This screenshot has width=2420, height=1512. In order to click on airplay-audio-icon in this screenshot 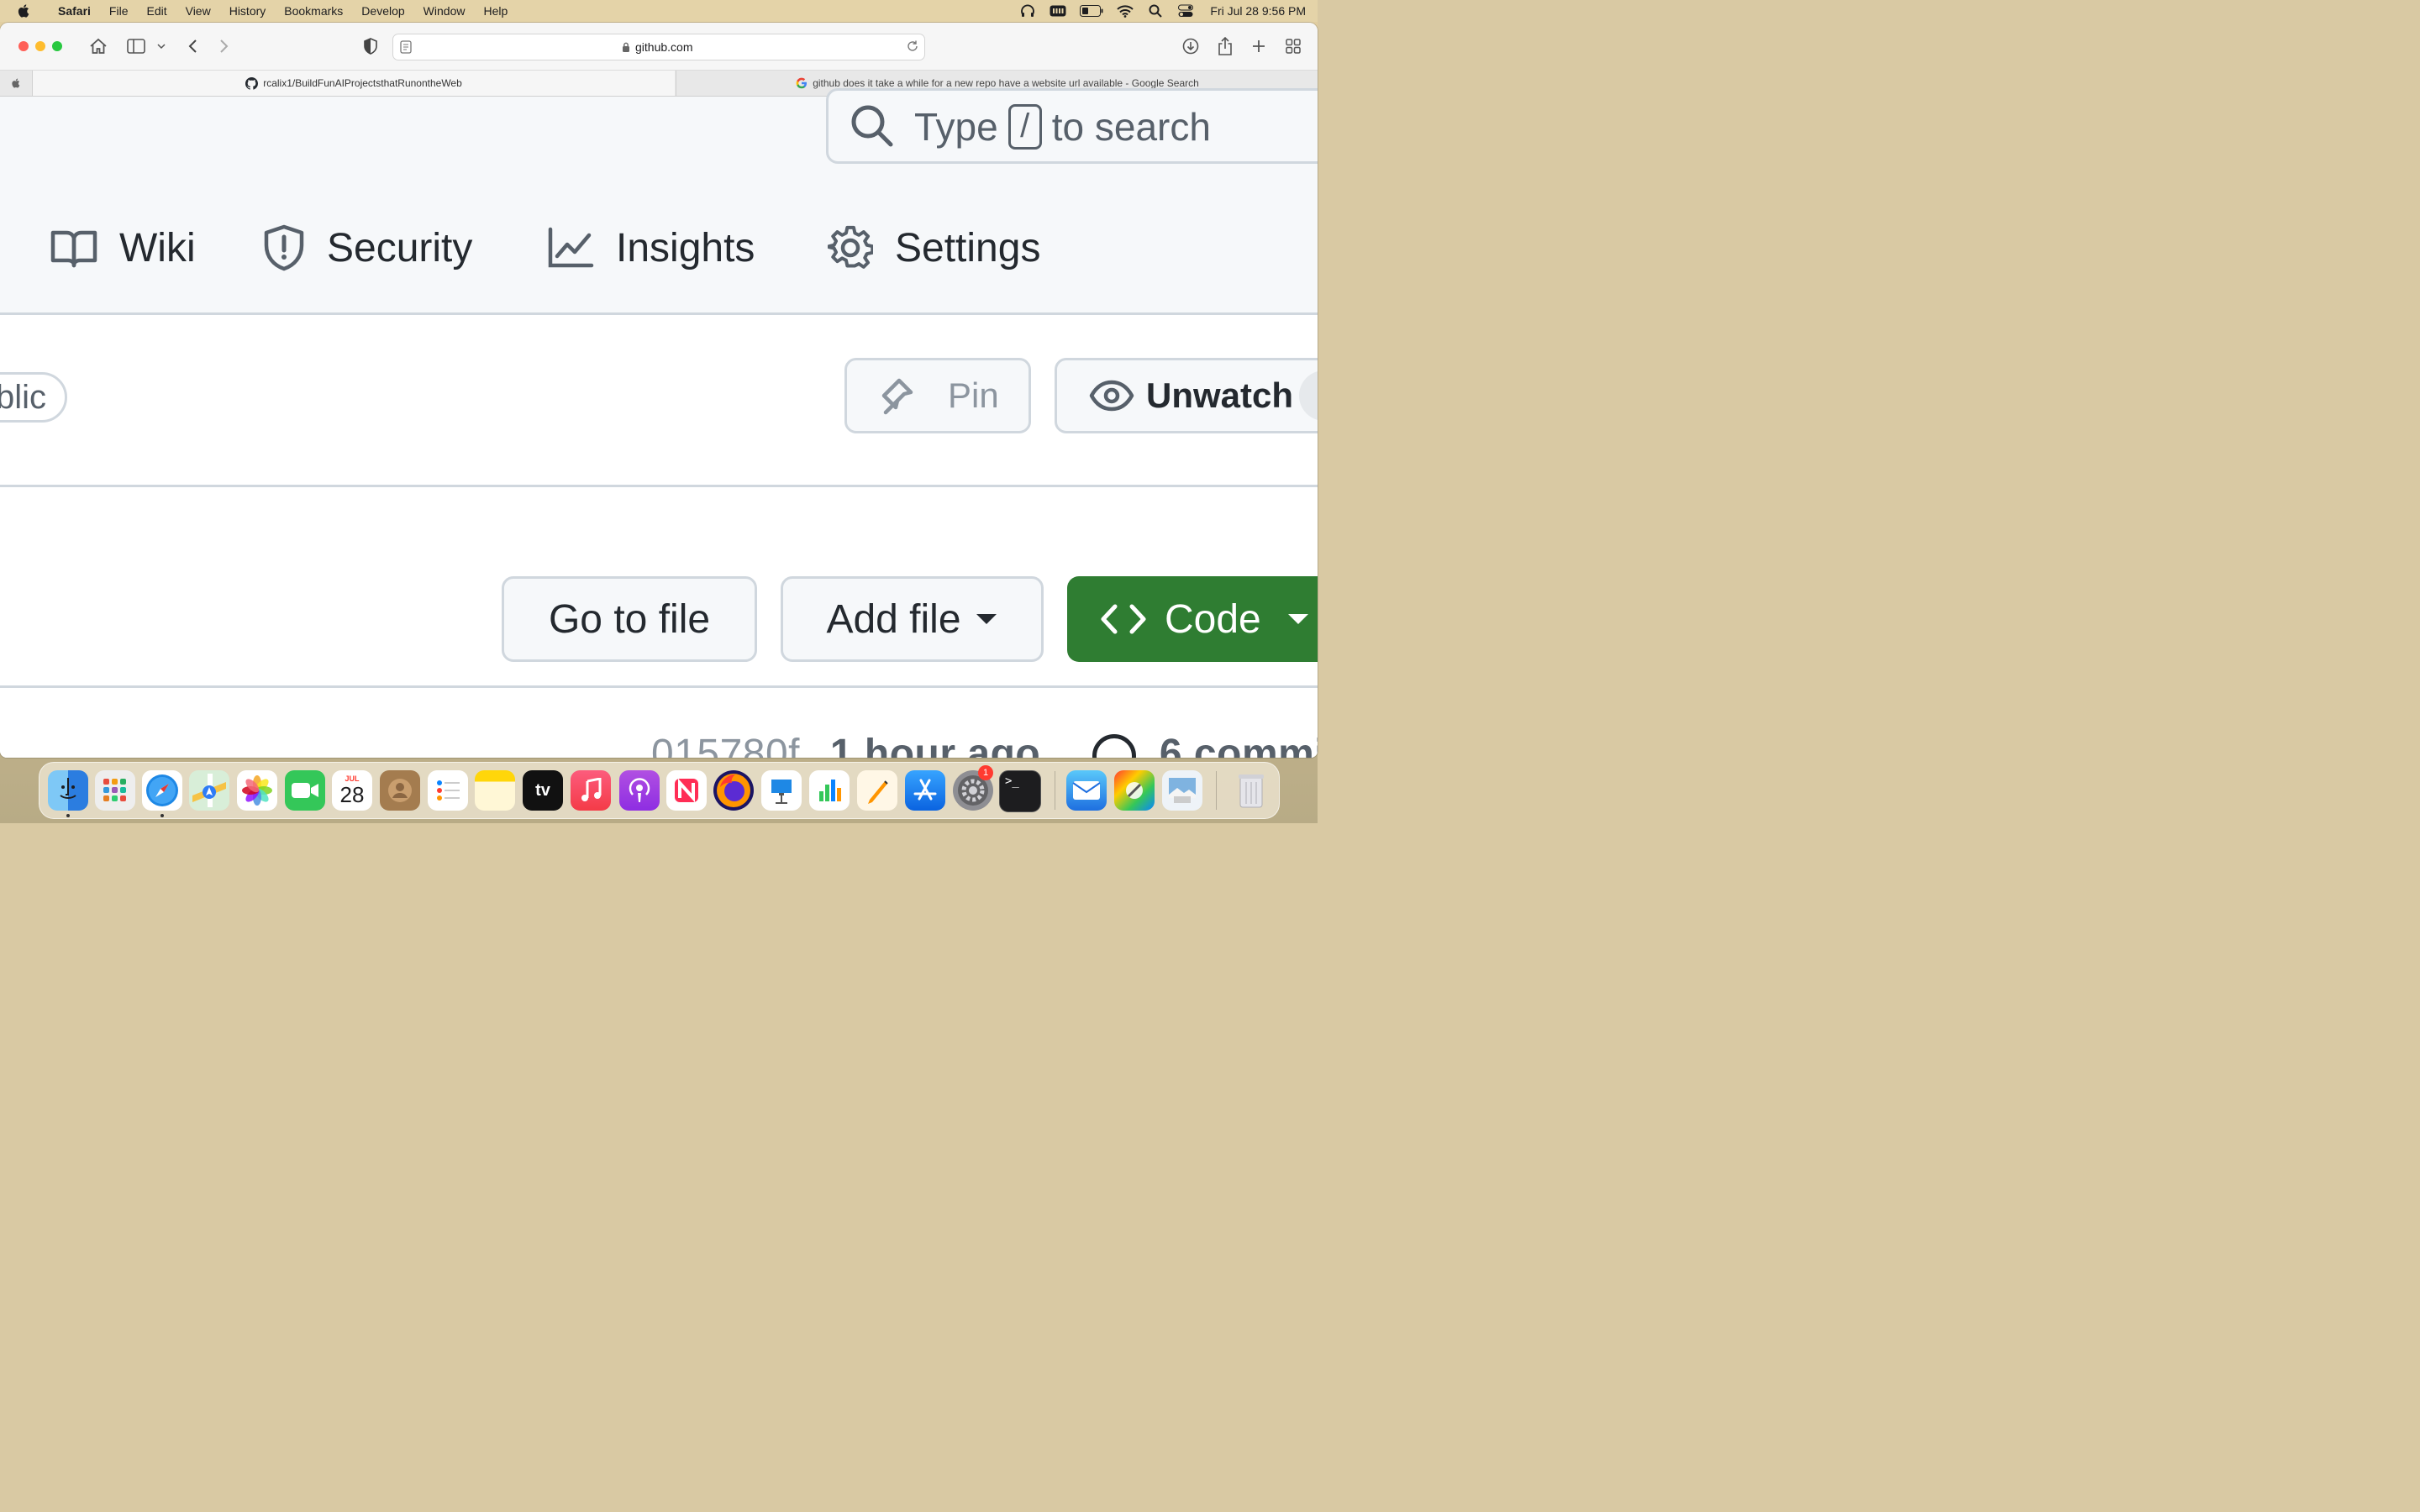, I will do `click(1027, 11)`.